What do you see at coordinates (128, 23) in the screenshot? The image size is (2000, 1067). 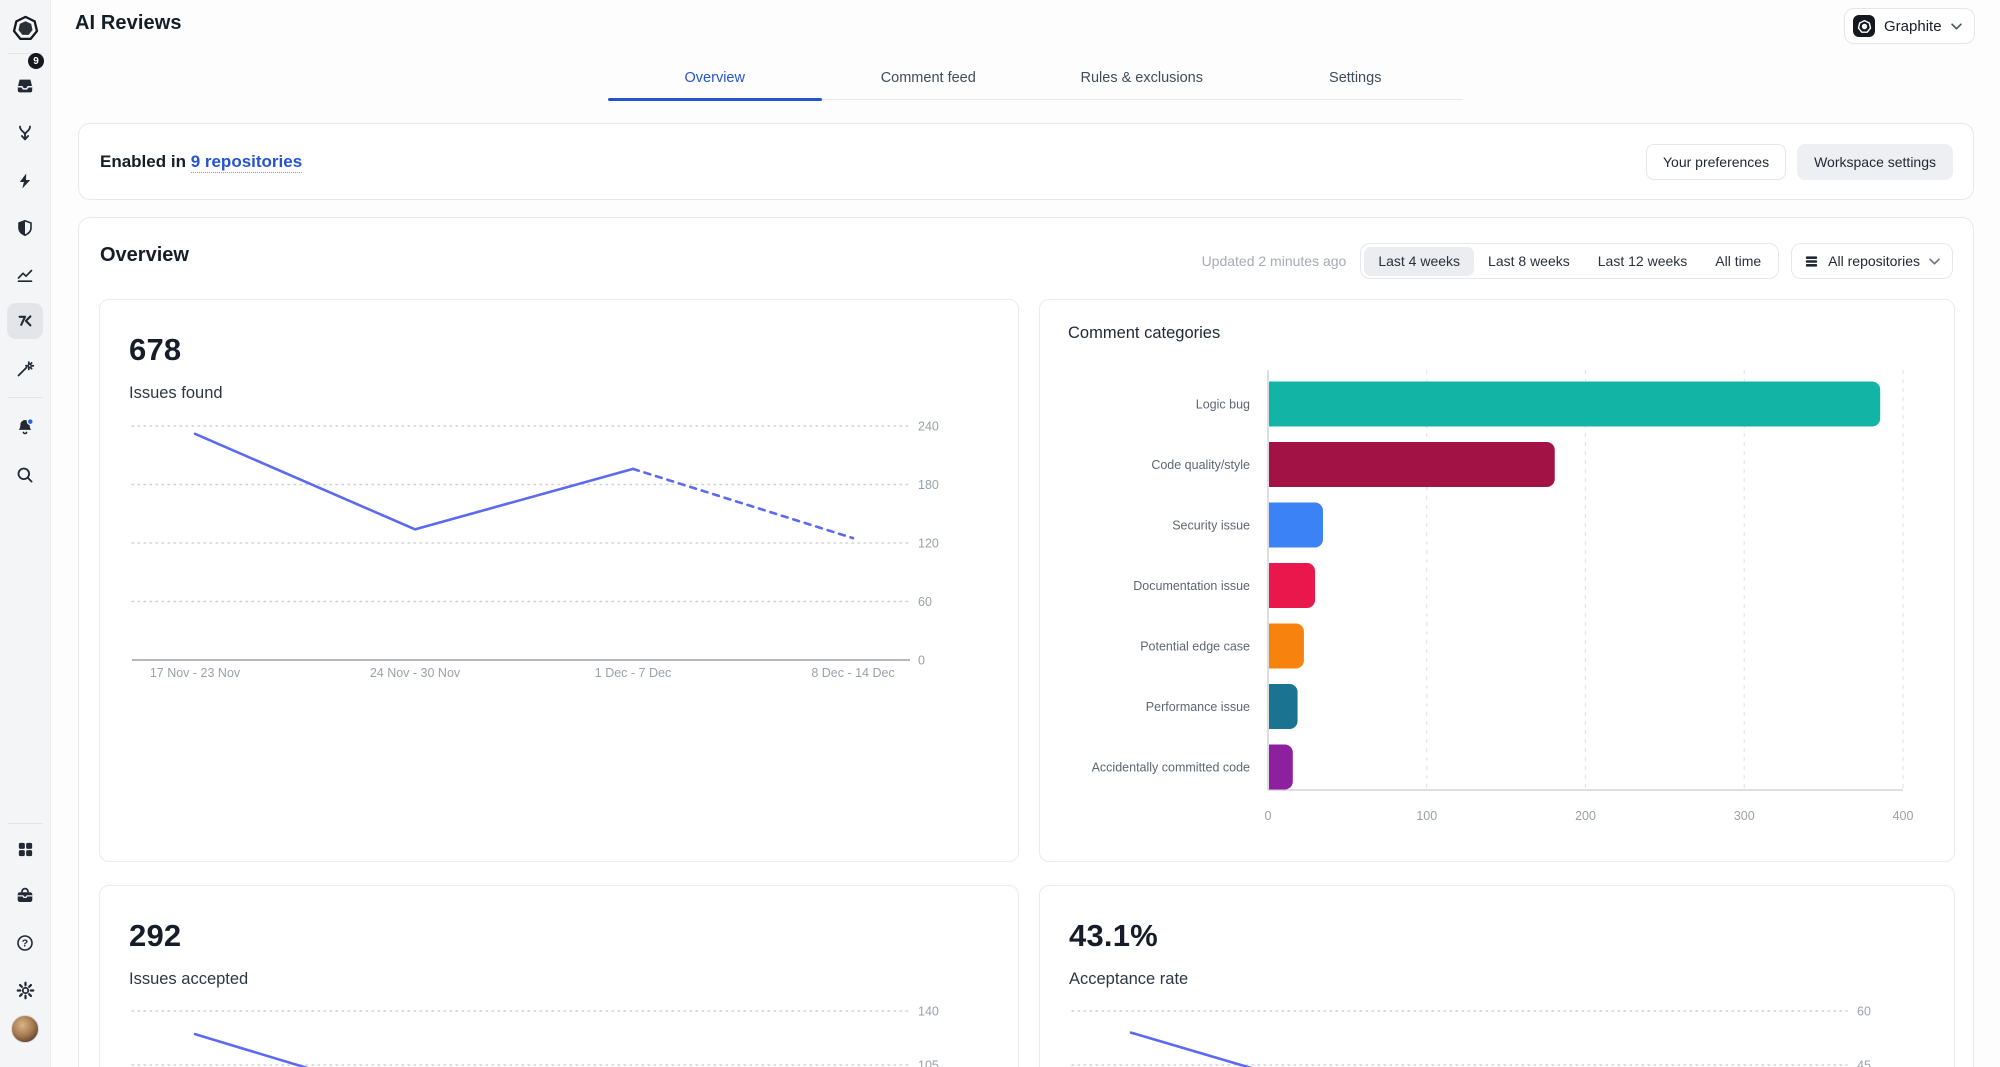 I see `page-title: AI Reviews` at bounding box center [128, 23].